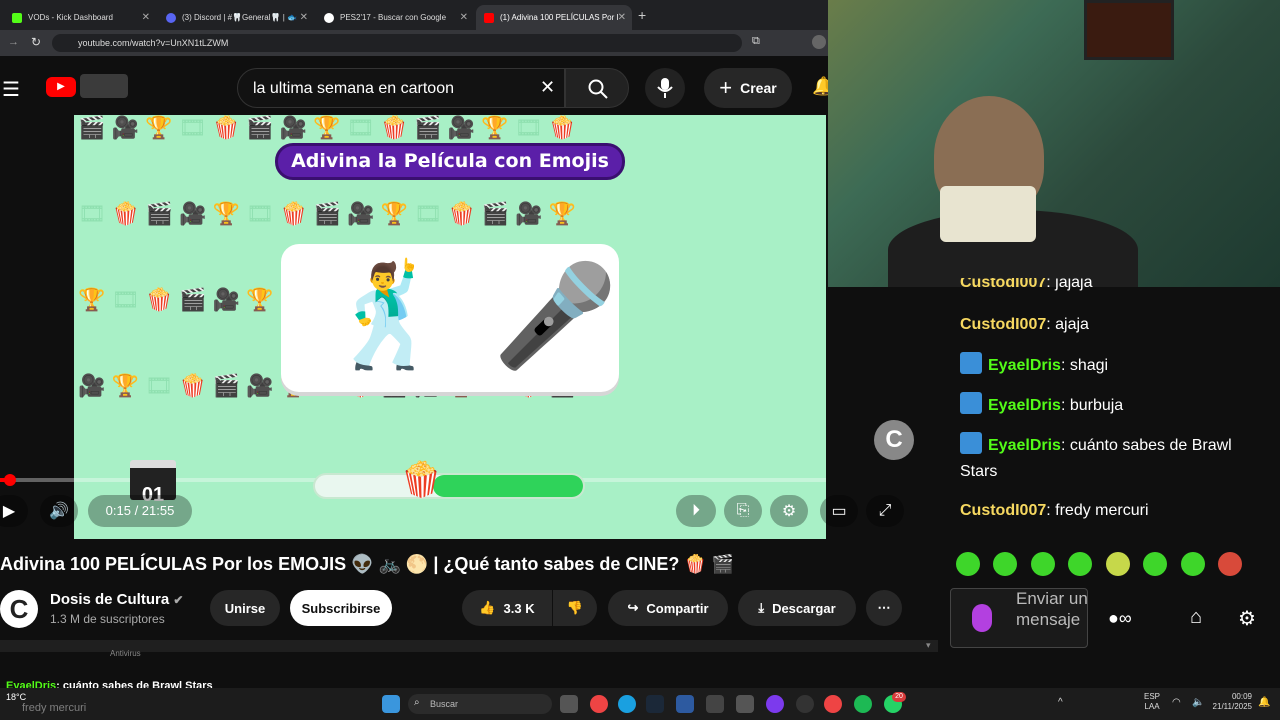 Image resolution: width=1280 pixels, height=720 pixels. Describe the element at coordinates (61, 87) in the screenshot. I see `youtube-logo-icon: ▶` at that location.